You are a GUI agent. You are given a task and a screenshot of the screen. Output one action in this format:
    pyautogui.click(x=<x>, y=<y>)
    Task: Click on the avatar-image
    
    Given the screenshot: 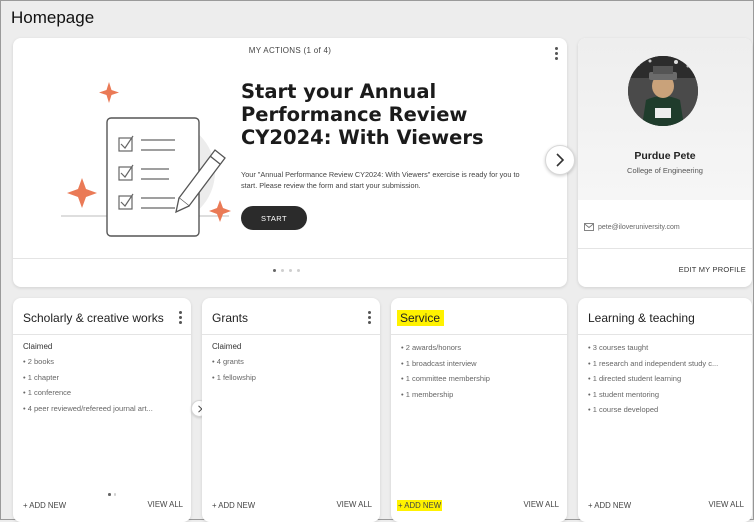 What is the action you would take?
    pyautogui.click(x=663, y=91)
    